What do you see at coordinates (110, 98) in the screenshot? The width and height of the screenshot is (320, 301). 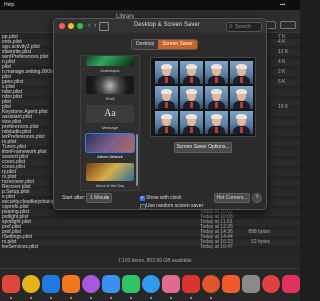 I see `saver-label: Shell` at bounding box center [110, 98].